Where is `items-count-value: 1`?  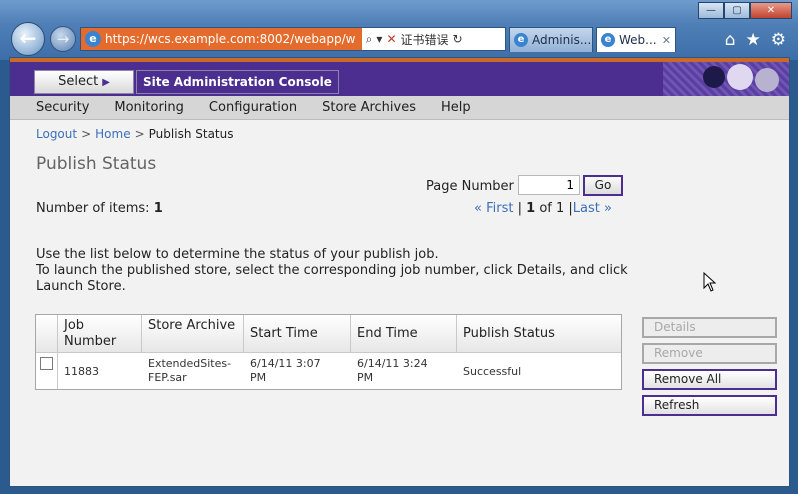
items-count-value: 1 is located at coordinates (158, 208).